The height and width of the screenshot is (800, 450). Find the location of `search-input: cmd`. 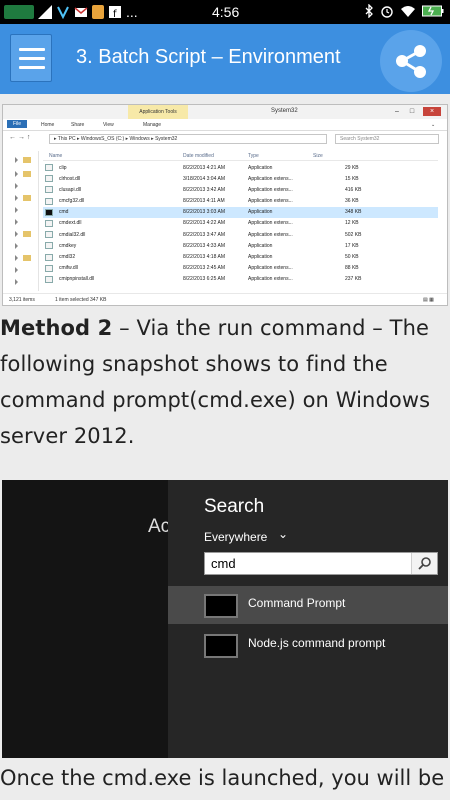

search-input: cmd is located at coordinates (321, 563).